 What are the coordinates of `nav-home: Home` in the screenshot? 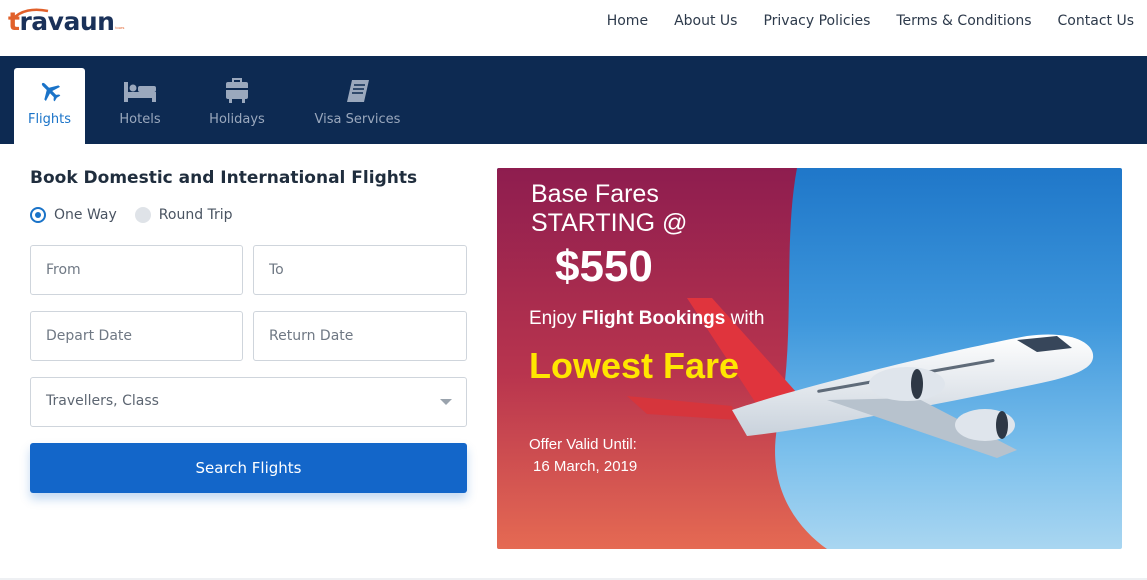 It's located at (627, 21).